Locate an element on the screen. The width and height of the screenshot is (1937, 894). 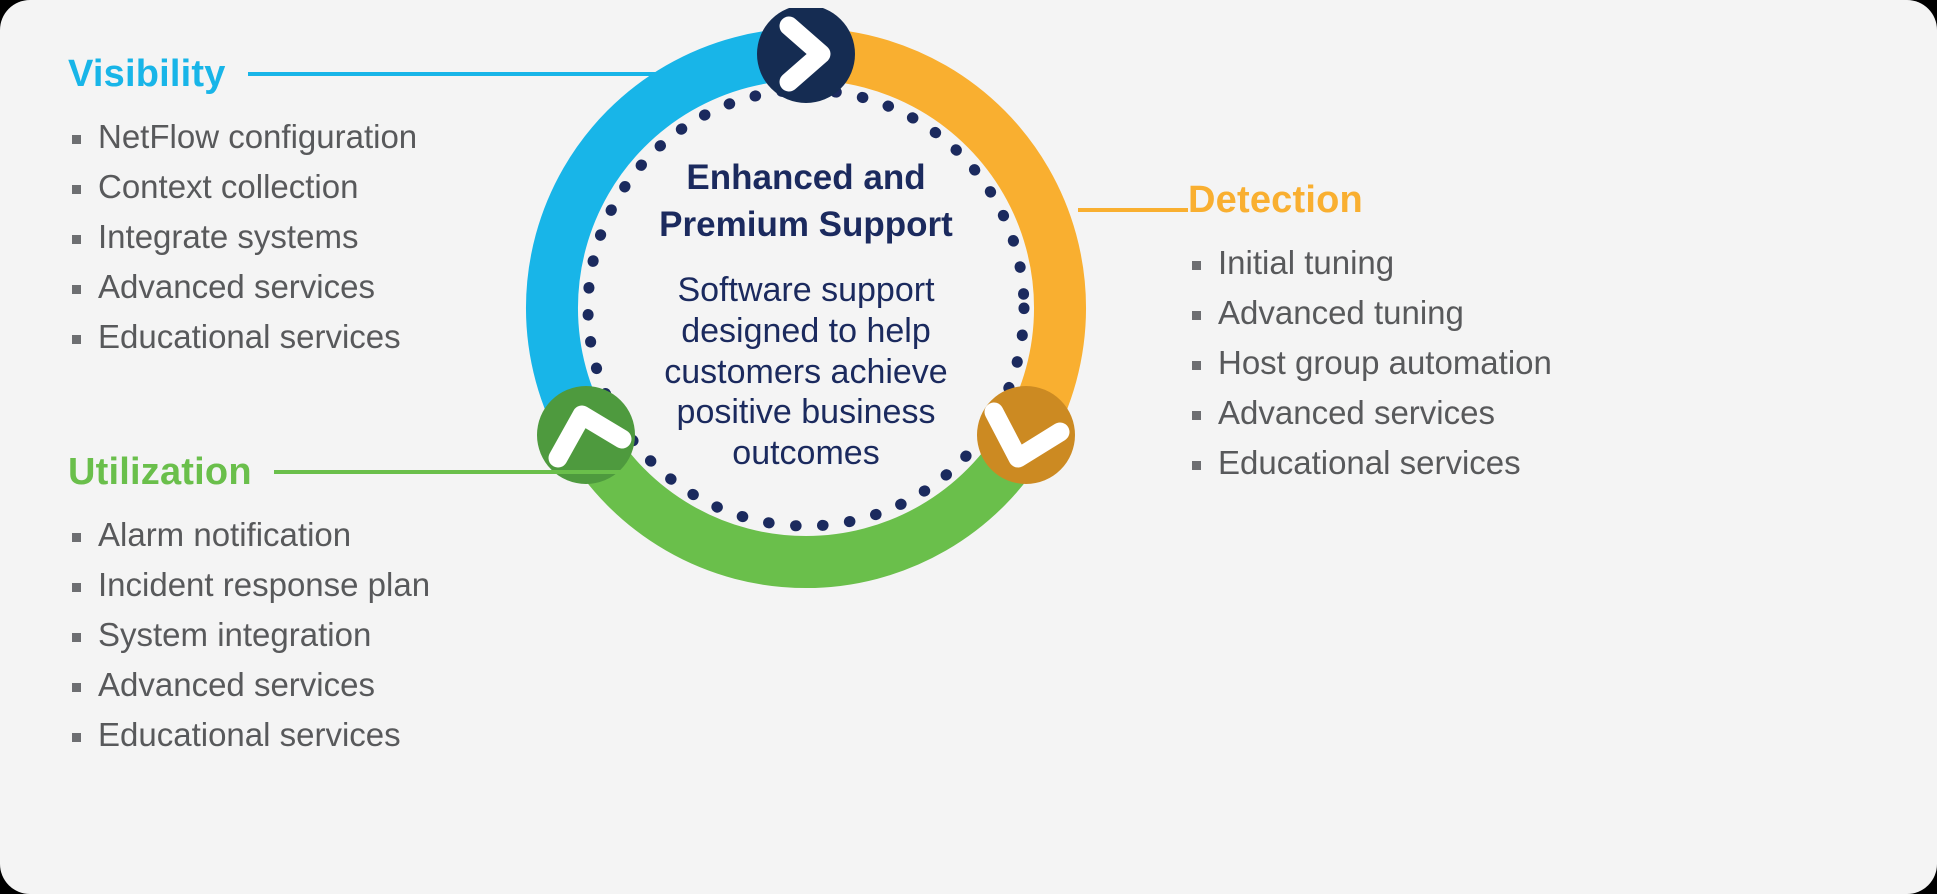
list-item-label: Host group automation is located at coordinates (1385, 362).